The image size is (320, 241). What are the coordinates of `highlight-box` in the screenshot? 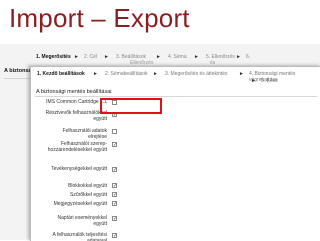 It's located at (131, 106).